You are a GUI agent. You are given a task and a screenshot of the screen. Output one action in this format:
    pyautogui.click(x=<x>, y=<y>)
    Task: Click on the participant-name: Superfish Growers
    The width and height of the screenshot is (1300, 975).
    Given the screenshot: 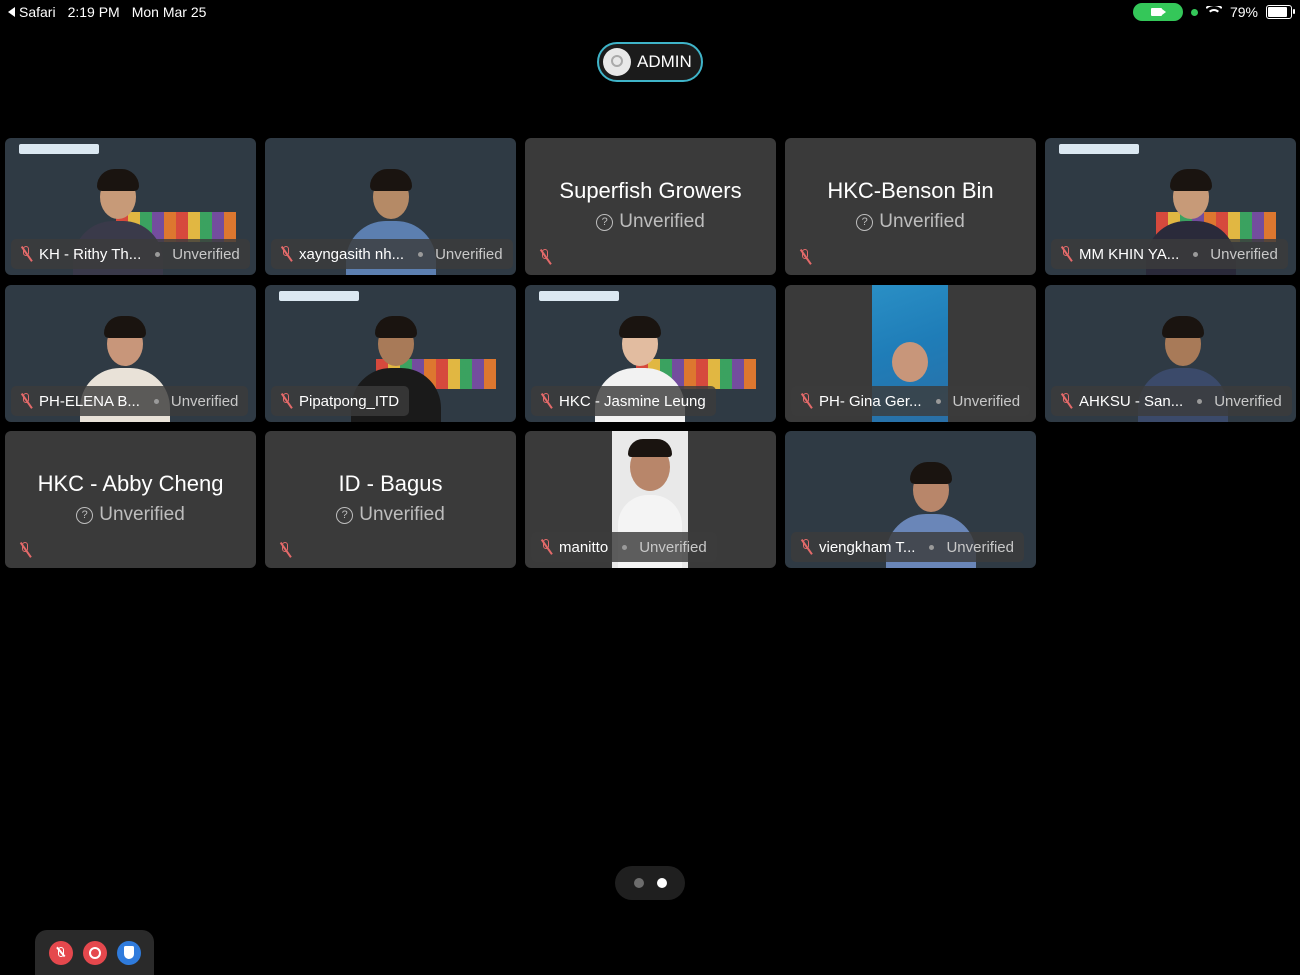 What is the action you would take?
    pyautogui.click(x=650, y=190)
    